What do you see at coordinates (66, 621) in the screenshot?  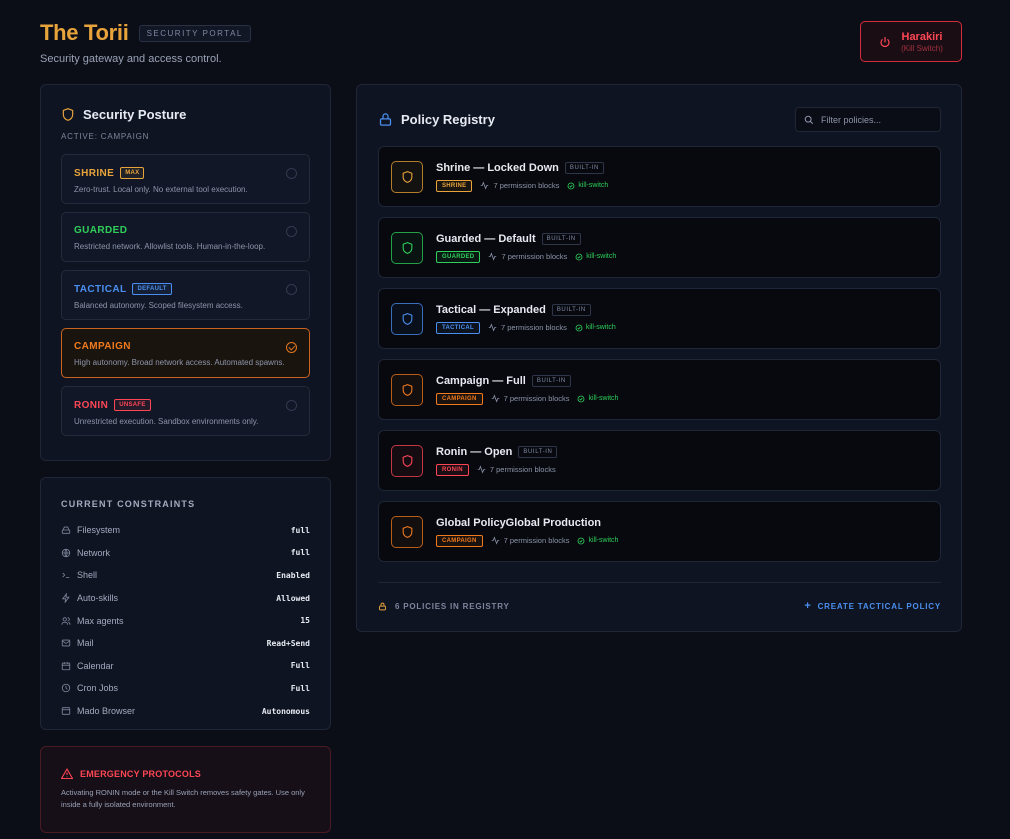 I see `users-icon` at bounding box center [66, 621].